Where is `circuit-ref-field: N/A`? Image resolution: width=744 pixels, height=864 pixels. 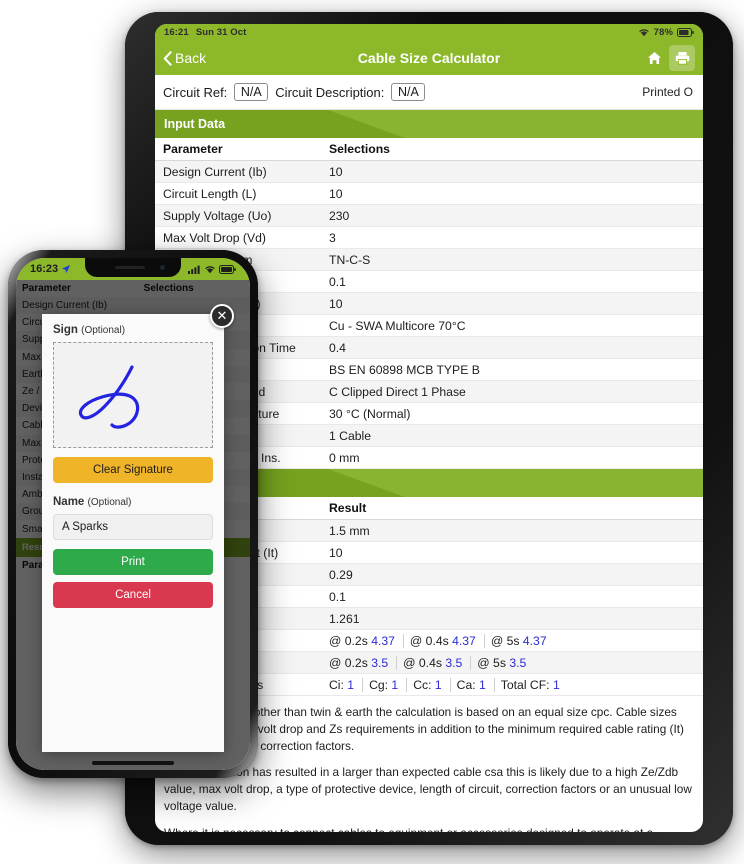
circuit-ref-field: N/A is located at coordinates (251, 92).